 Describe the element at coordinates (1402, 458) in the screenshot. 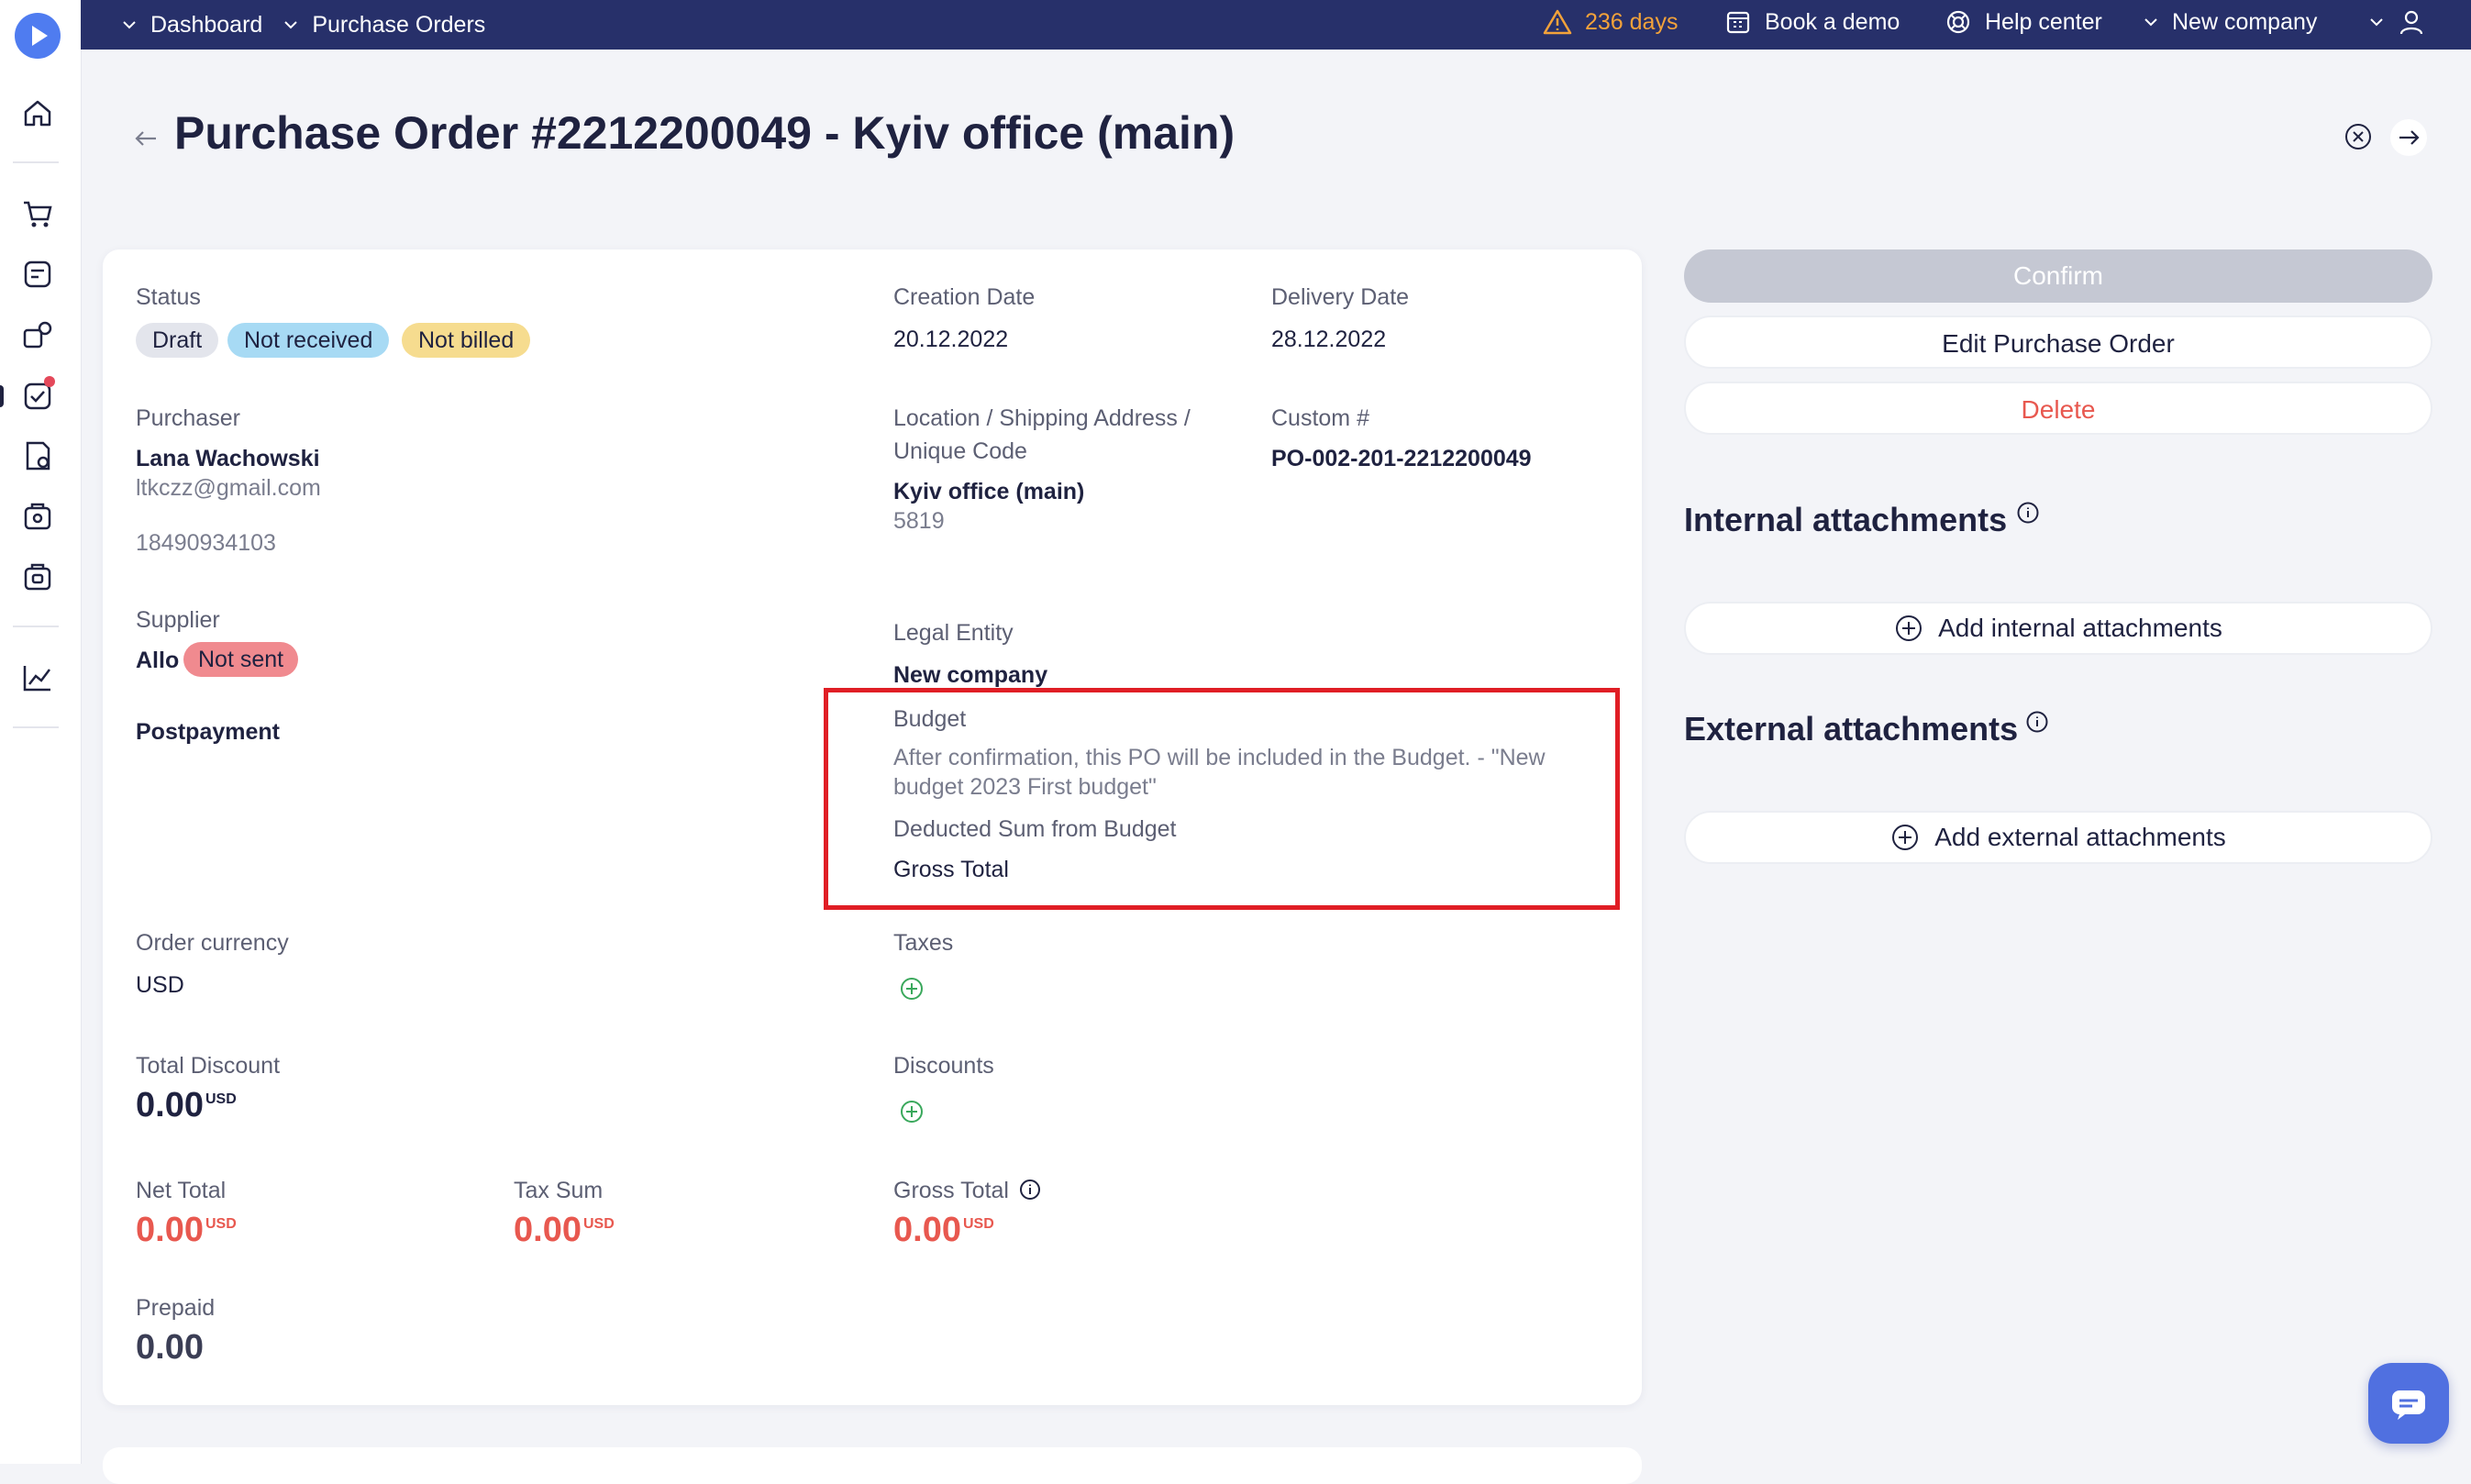

I see `custom-number-value: PO-002-201-2212200049` at that location.